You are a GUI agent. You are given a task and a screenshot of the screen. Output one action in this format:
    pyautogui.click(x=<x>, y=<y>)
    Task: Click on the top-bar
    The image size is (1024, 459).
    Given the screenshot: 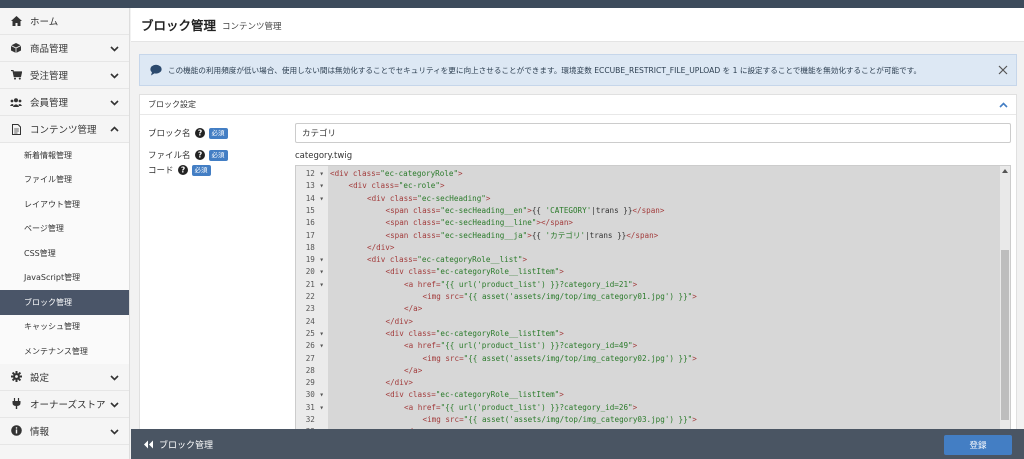 What is the action you would take?
    pyautogui.click(x=512, y=4)
    